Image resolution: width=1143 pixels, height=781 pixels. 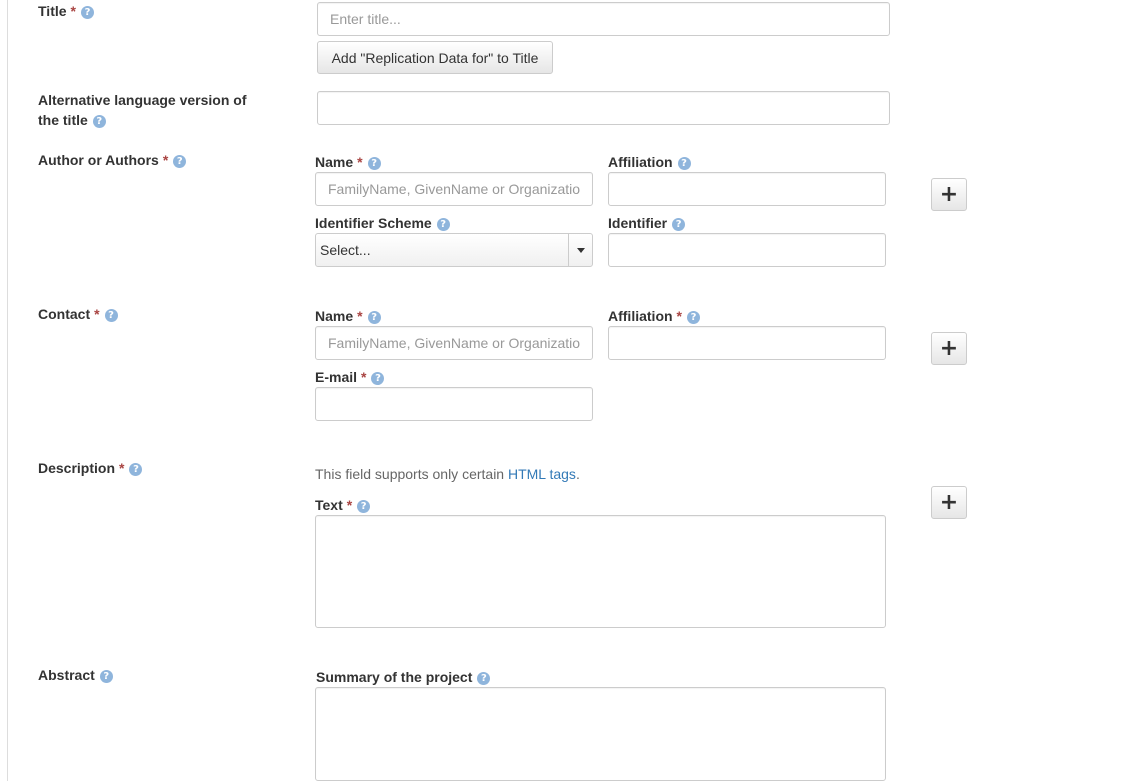 I want to click on identifier-scheme-label: Identifier Scheme?, so click(x=382, y=223).